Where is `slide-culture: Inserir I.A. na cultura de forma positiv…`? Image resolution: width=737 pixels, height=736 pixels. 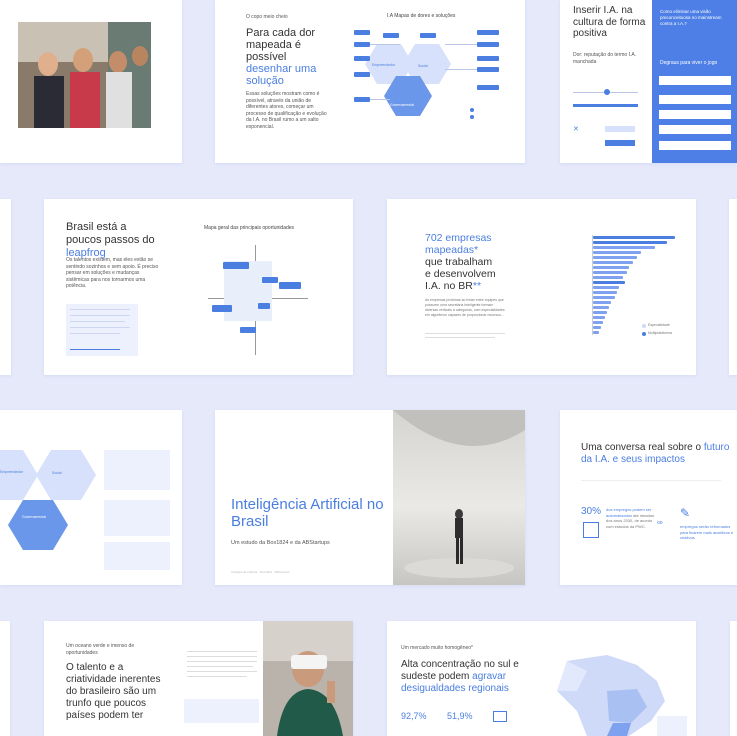
slide-culture: Inserir I.A. na cultura de forma positiv… is located at coordinates (648, 81).